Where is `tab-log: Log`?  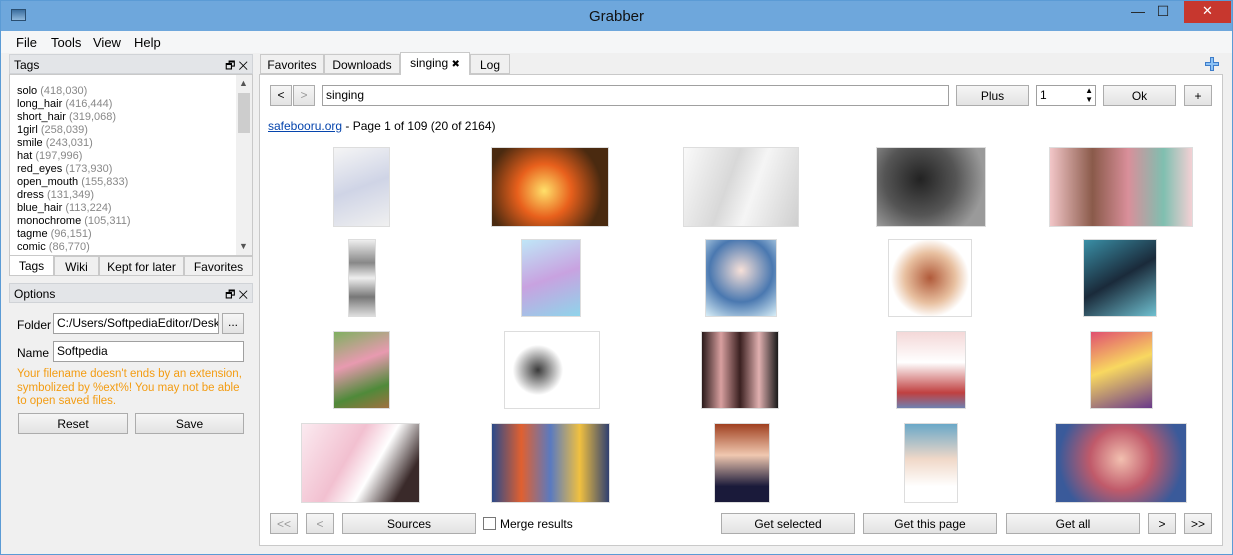 tab-log: Log is located at coordinates (490, 64).